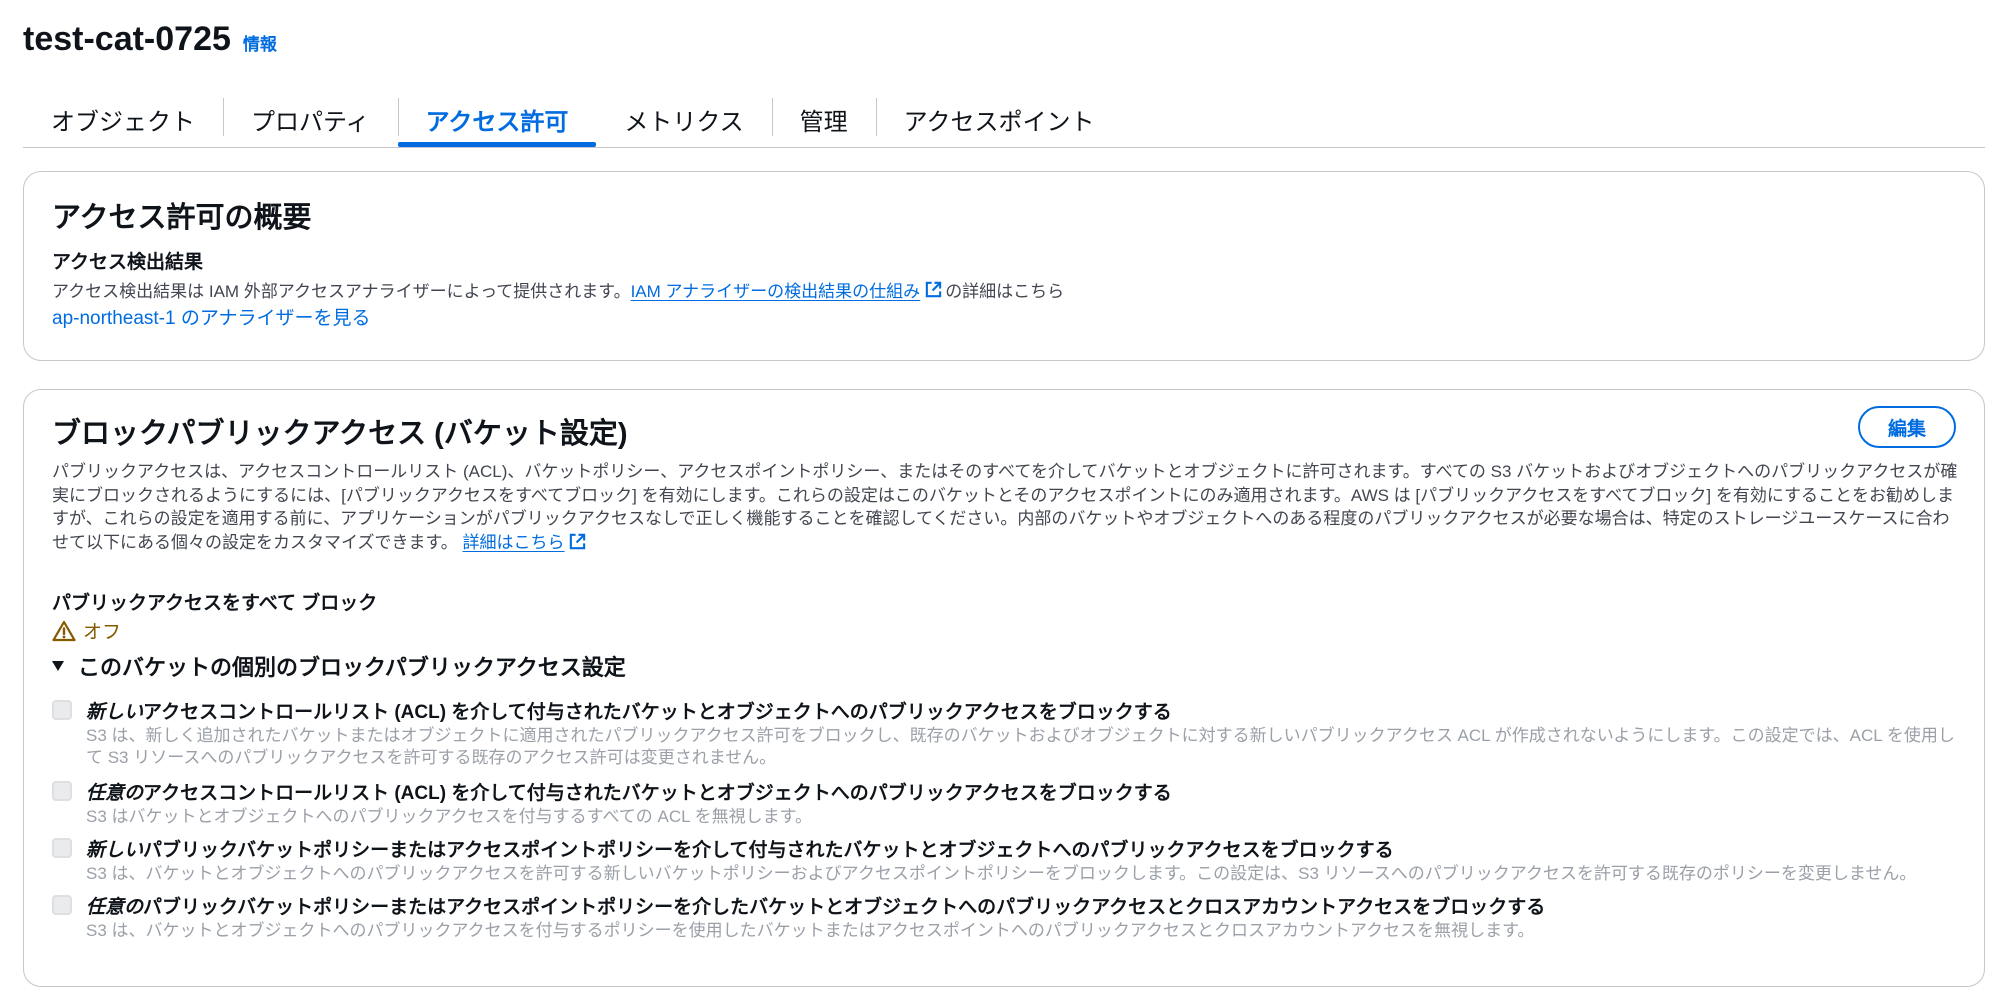 Image resolution: width=2000 pixels, height=1007 pixels. What do you see at coordinates (182, 218) in the screenshot?
I see `overview-title: アクセス許可の概要` at bounding box center [182, 218].